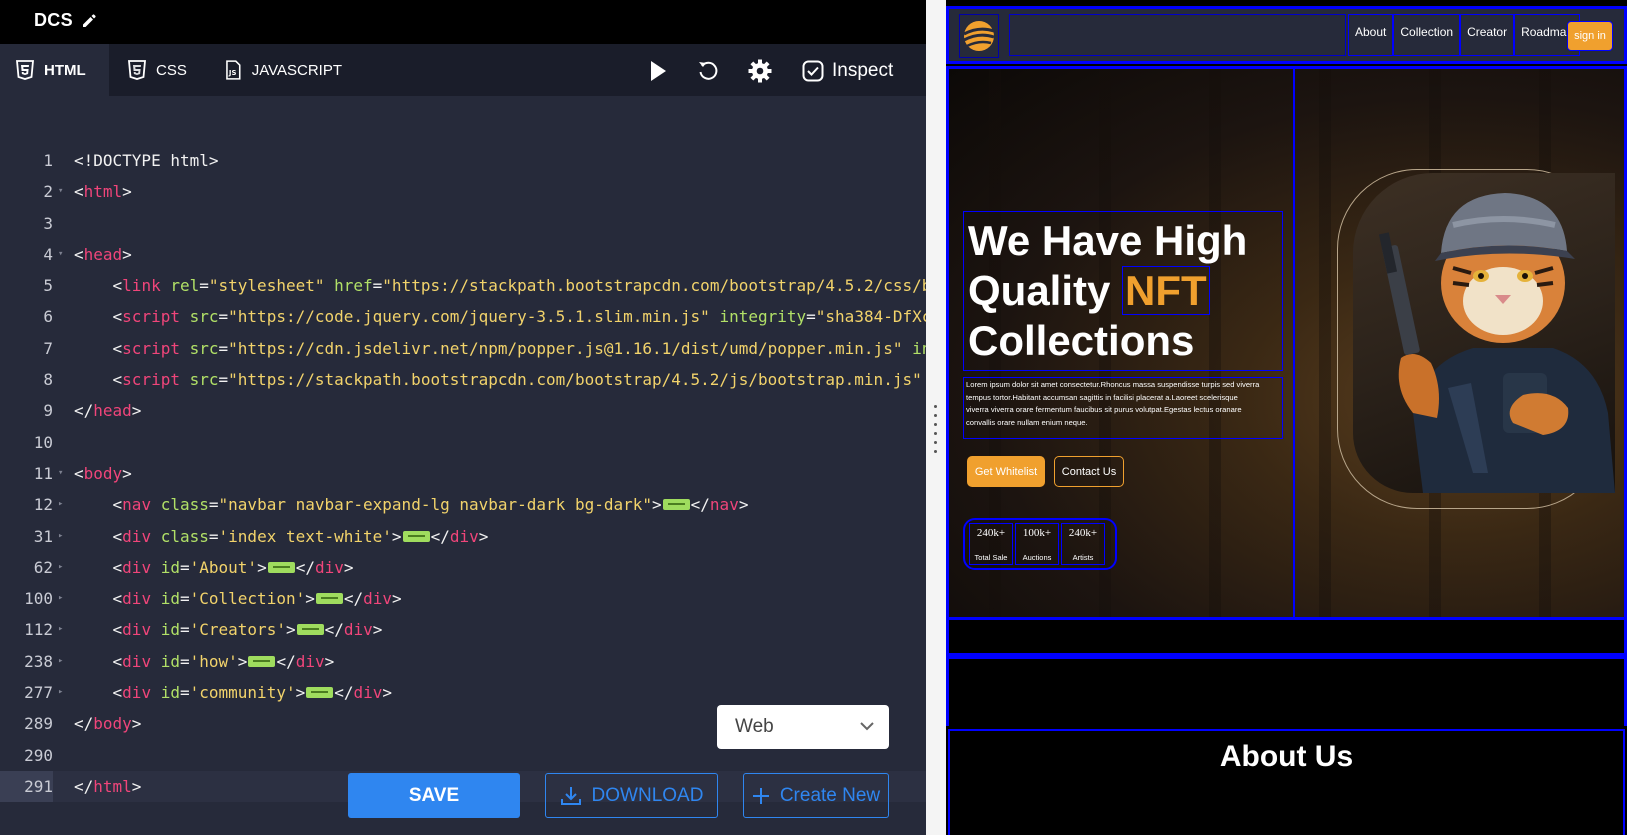 This screenshot has width=1627, height=835. What do you see at coordinates (463, 661) in the screenshot?
I see `code-line: 238 ▸ <div id='how'> </div>` at bounding box center [463, 661].